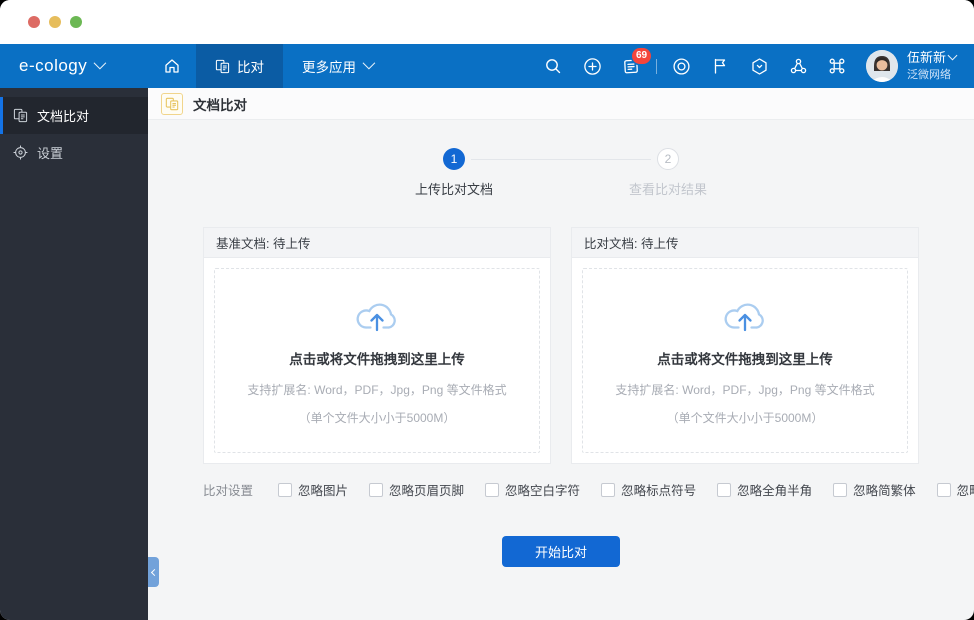 This screenshot has height=620, width=974. Describe the element at coordinates (53, 65) in the screenshot. I see `app-logo: e-cology` at that location.